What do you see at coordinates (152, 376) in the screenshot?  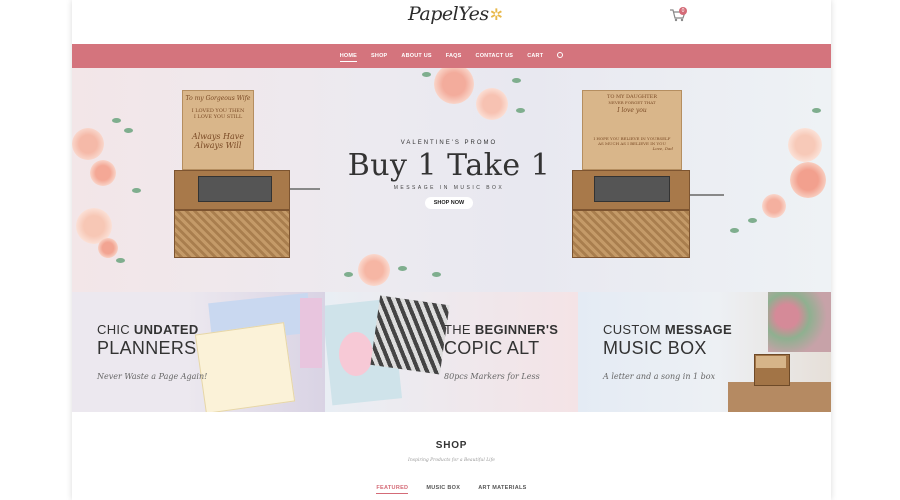 I see `tile-tagline: Never Waste a Page Again!` at bounding box center [152, 376].